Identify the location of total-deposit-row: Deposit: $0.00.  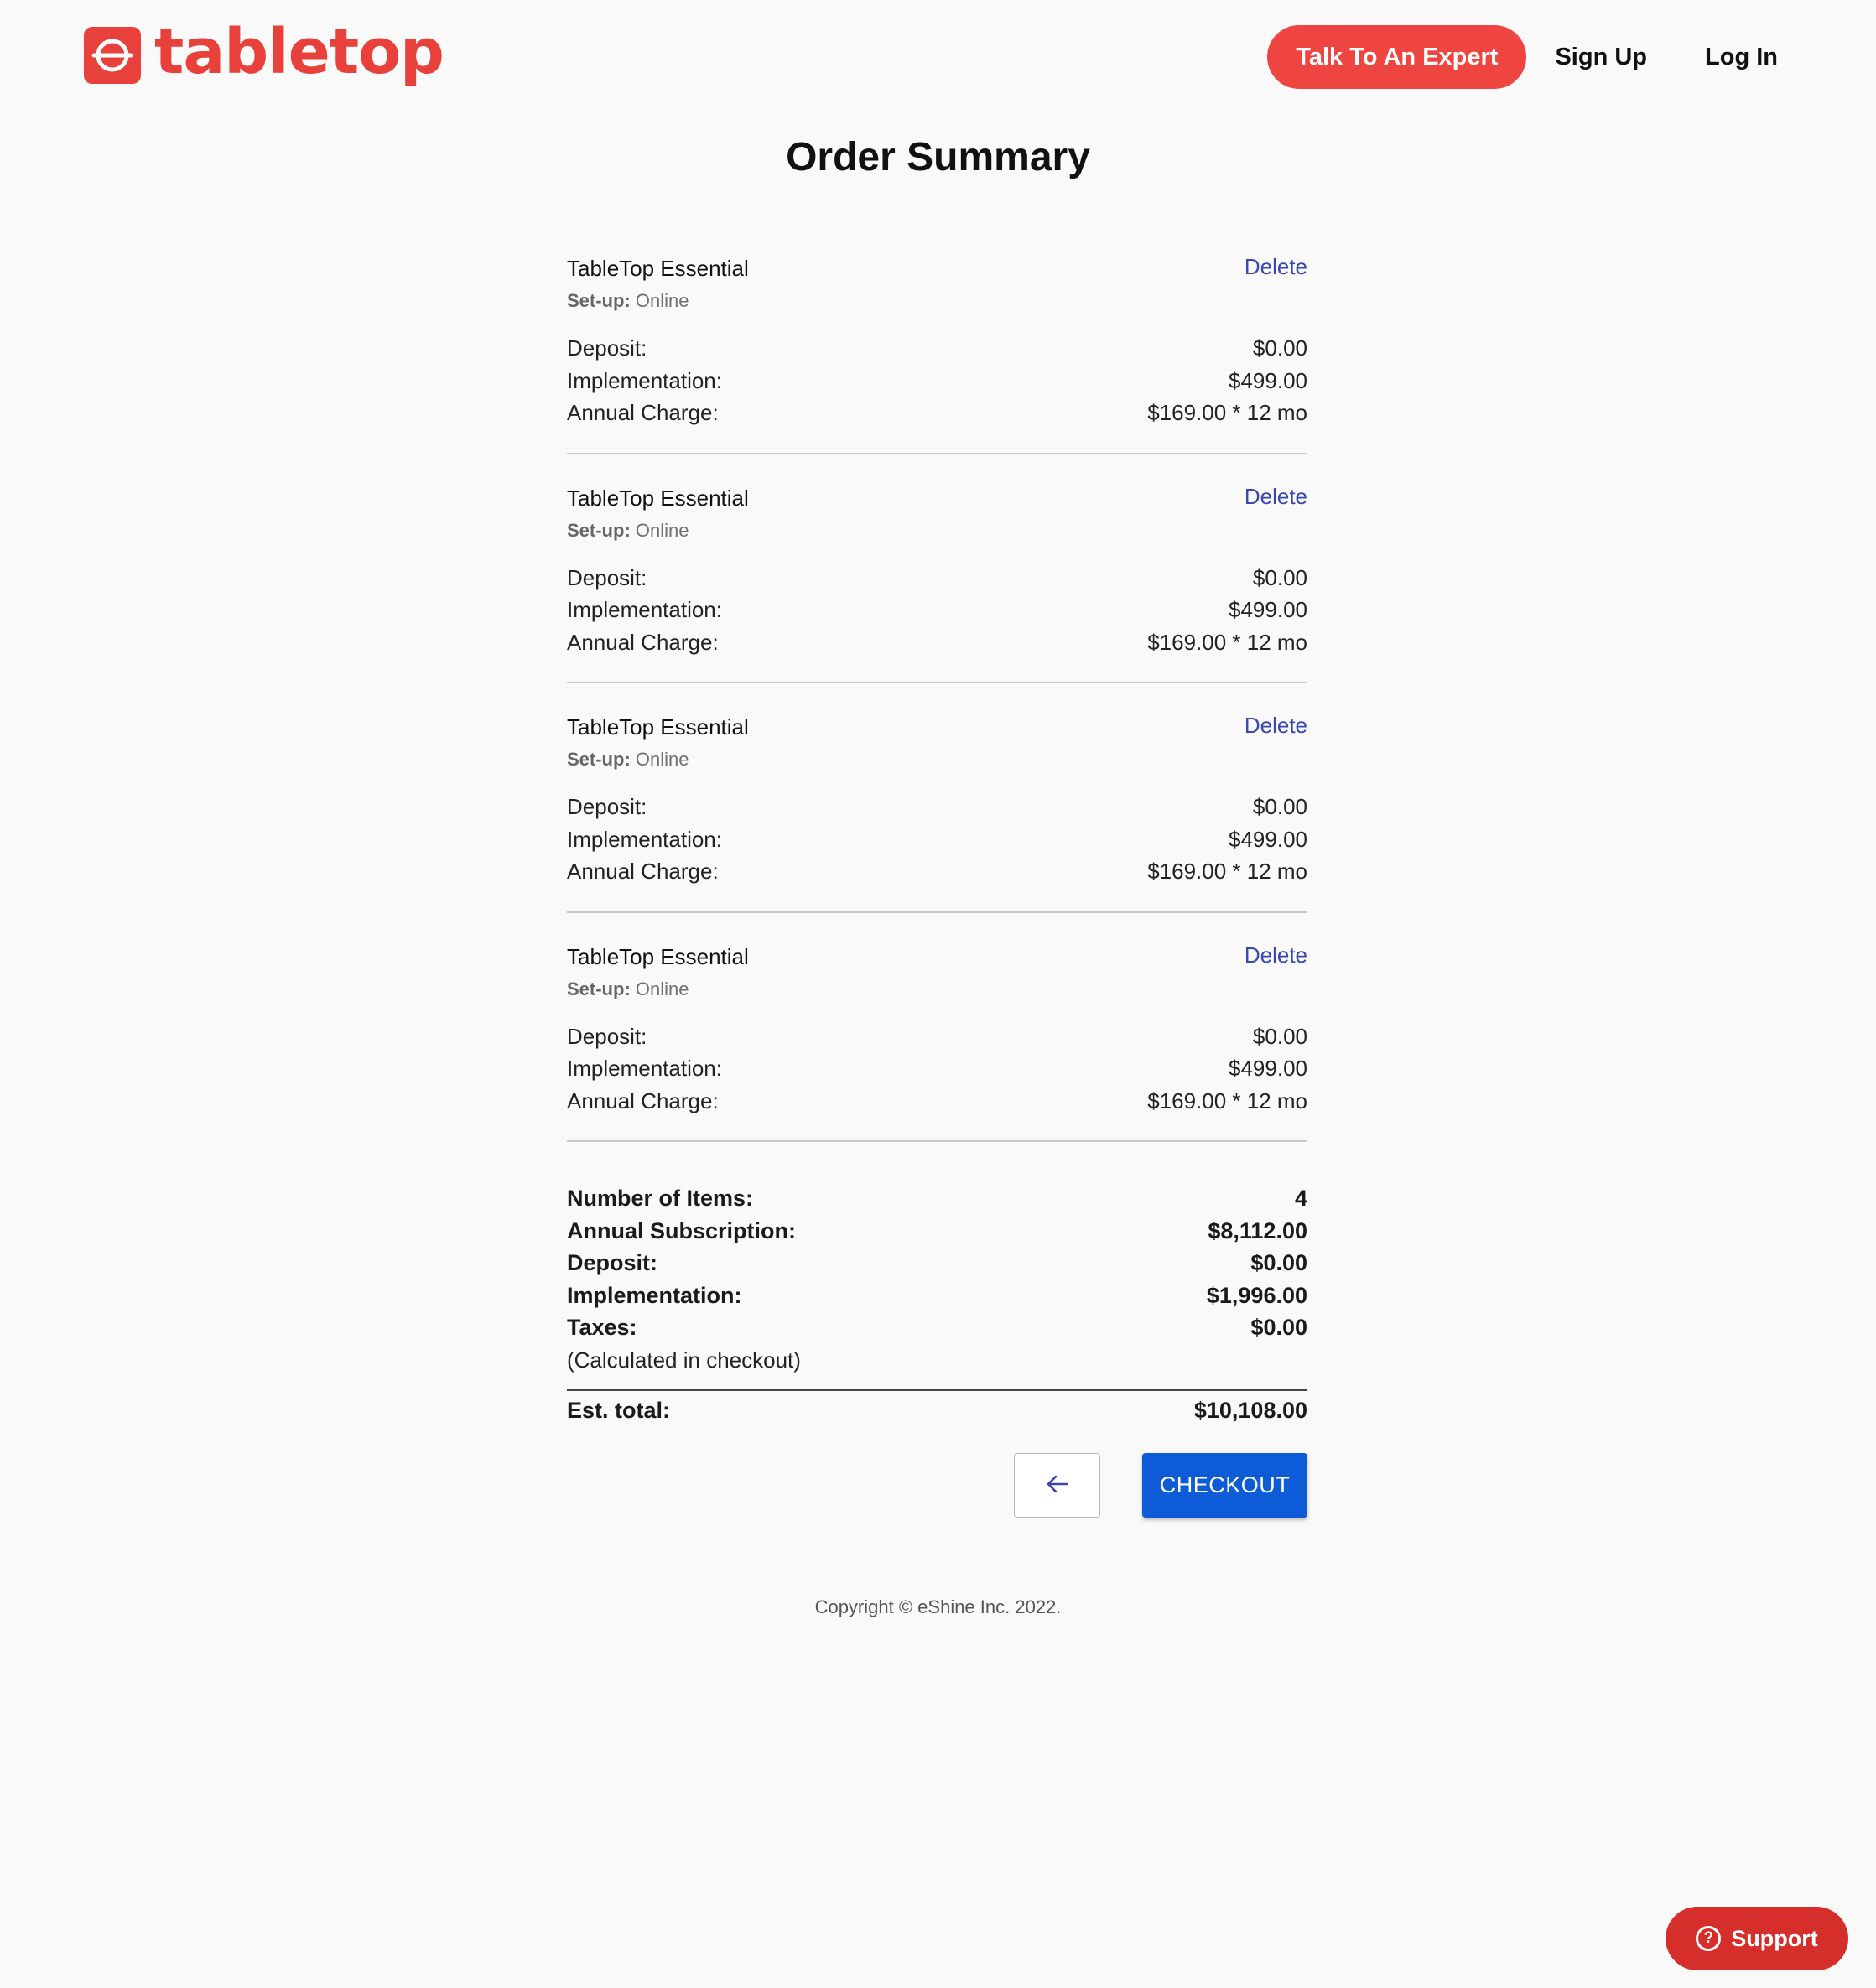
(937, 1263).